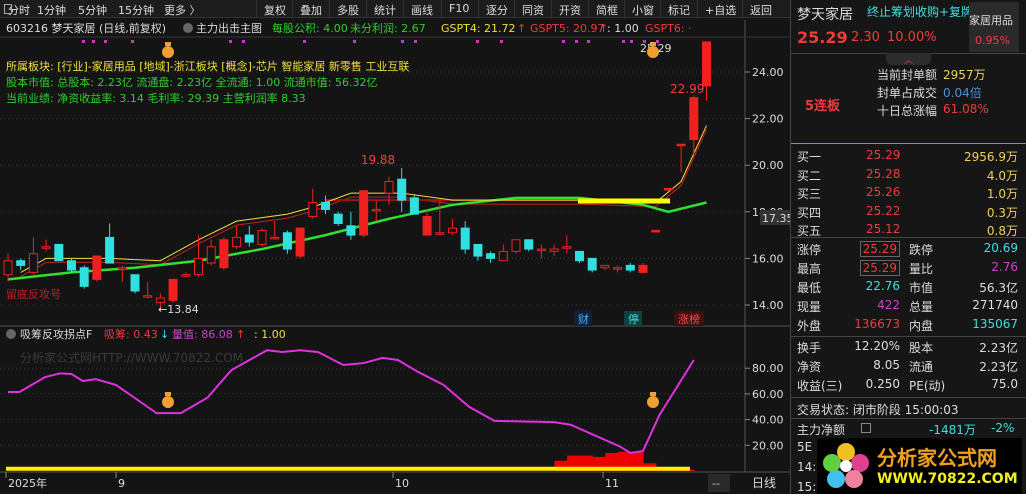 The image size is (1026, 494). What do you see at coordinates (995, 305) in the screenshot?
I see `stat-value: 271740` at bounding box center [995, 305].